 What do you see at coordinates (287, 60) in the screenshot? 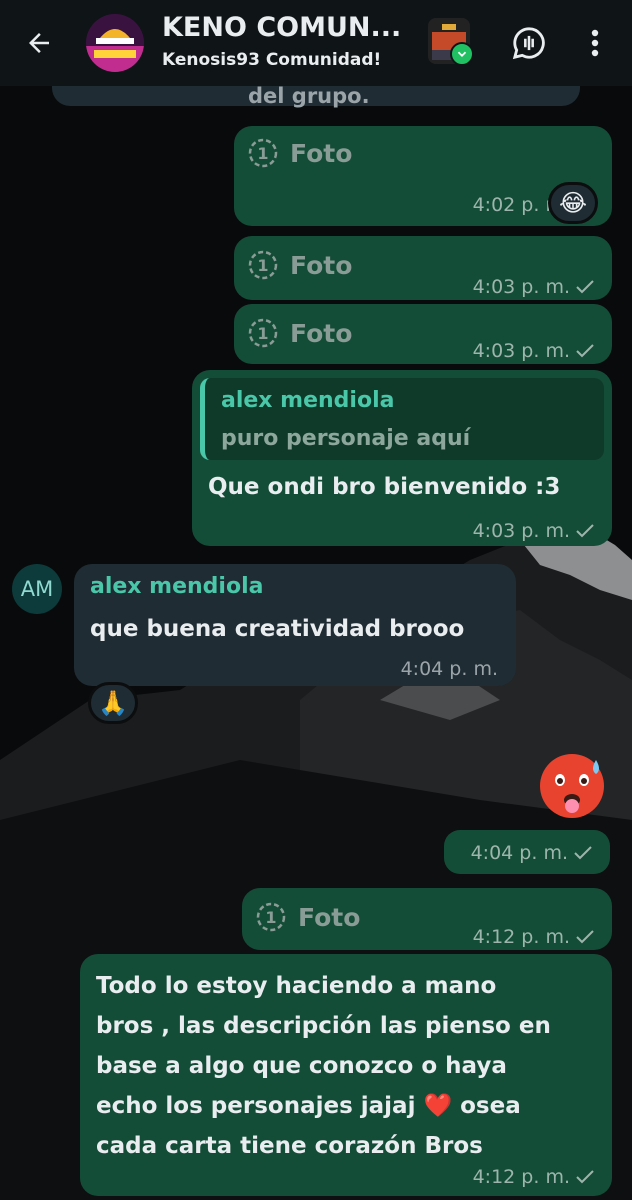
I see `community-name: Kenosis93 Comunidad!` at bounding box center [287, 60].